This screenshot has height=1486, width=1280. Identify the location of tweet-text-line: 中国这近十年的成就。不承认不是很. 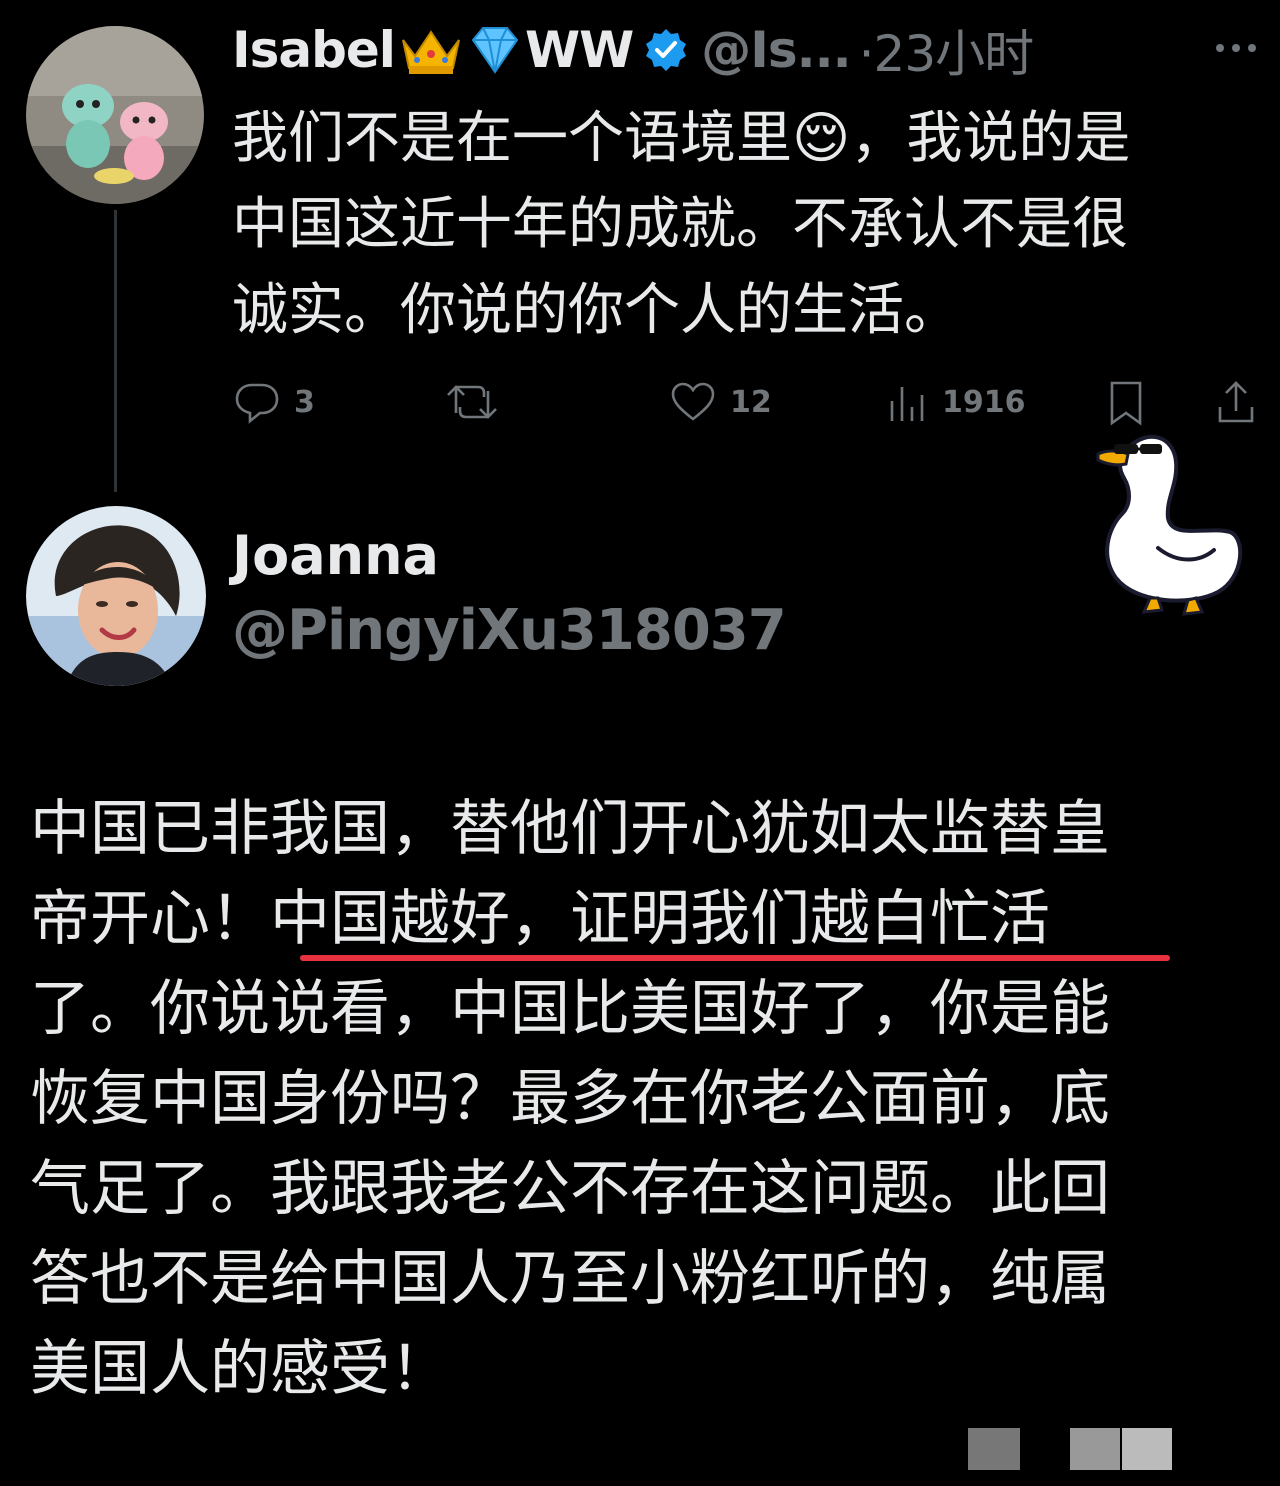
(680, 224).